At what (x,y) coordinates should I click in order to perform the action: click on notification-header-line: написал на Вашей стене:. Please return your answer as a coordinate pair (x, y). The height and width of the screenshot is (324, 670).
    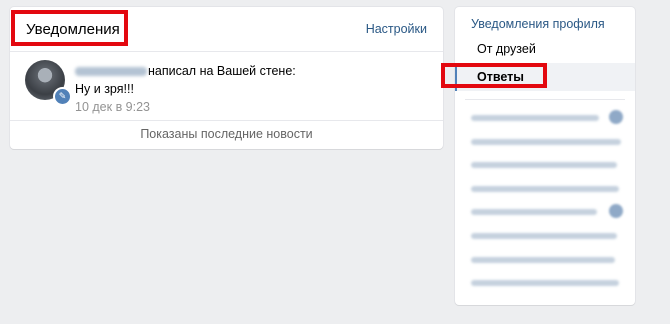
    Looking at the image, I should click on (185, 71).